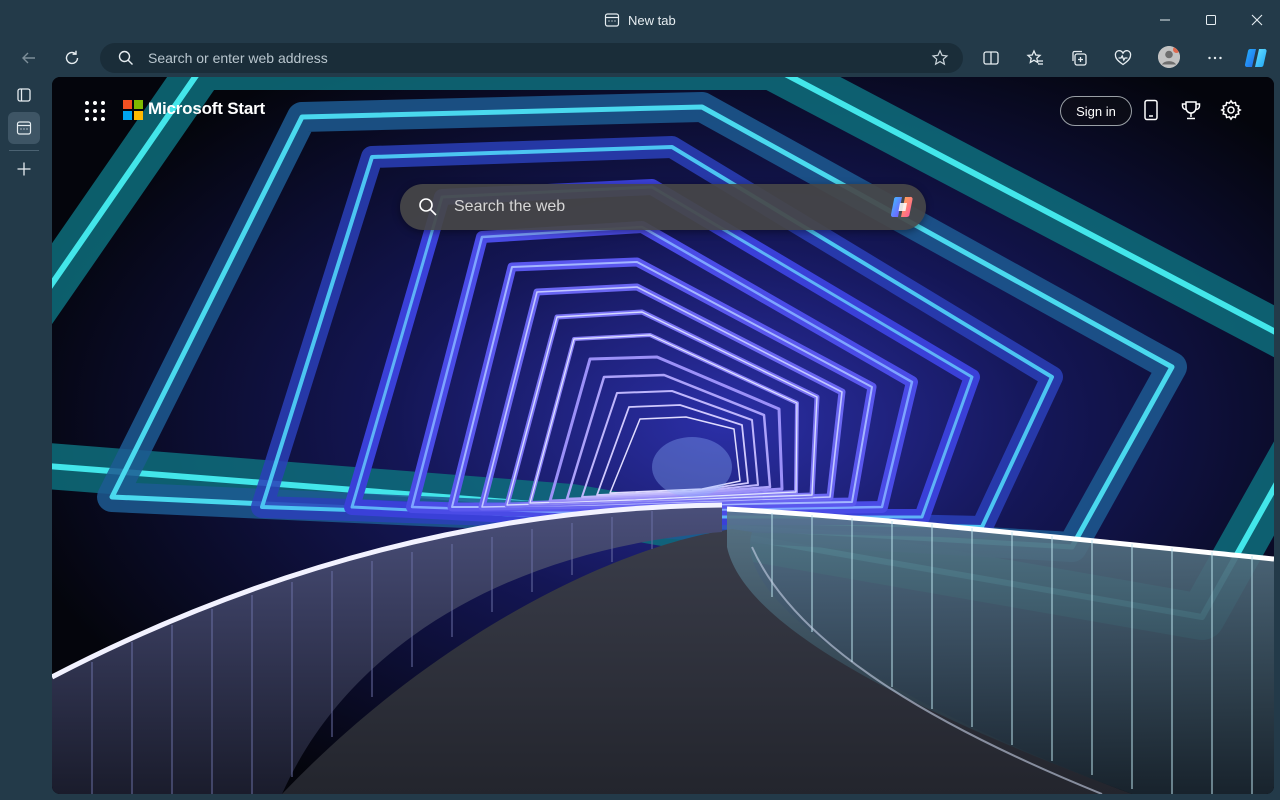 The image size is (1280, 800). I want to click on collections-button, so click(1079, 58).